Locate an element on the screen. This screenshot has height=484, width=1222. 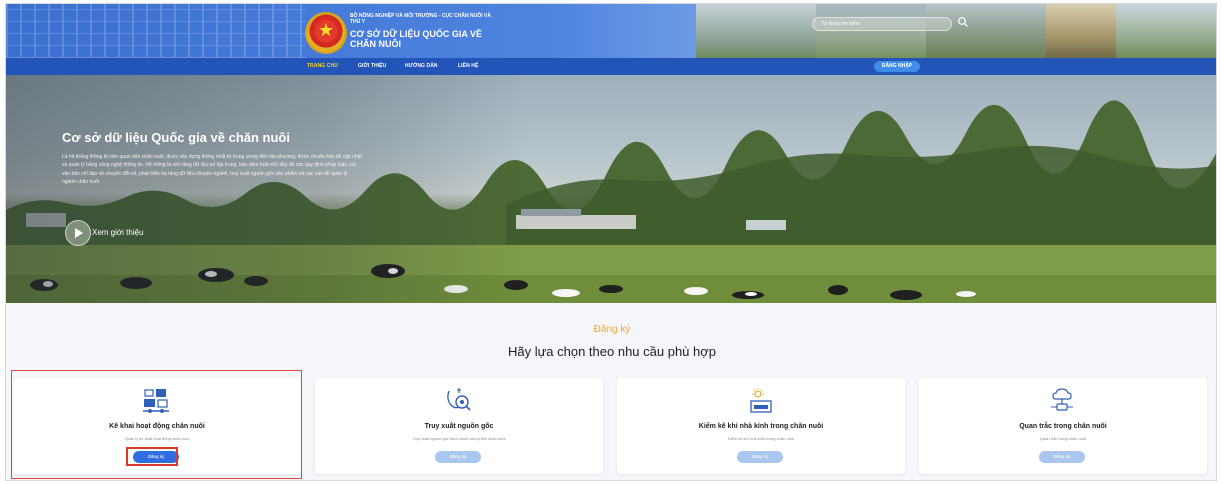
search-input: Từ khóa tìm kiếm is located at coordinates (882, 24).